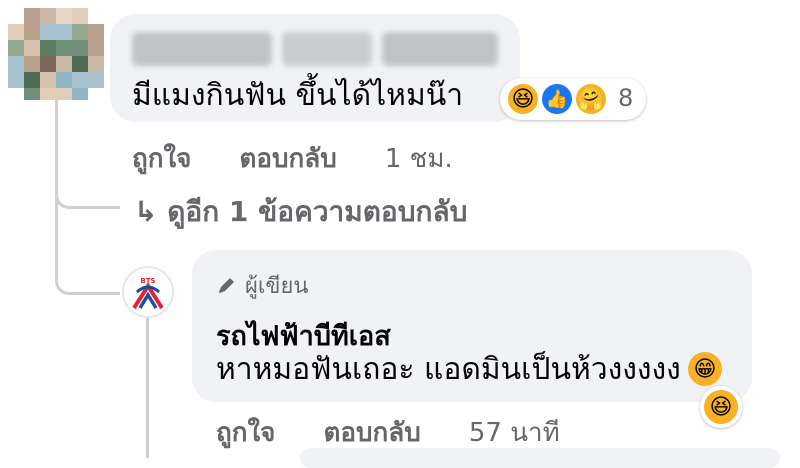  I want to click on comment-actions: ถูกใจ ตอบกลับ 1 ชม., so click(292, 158).